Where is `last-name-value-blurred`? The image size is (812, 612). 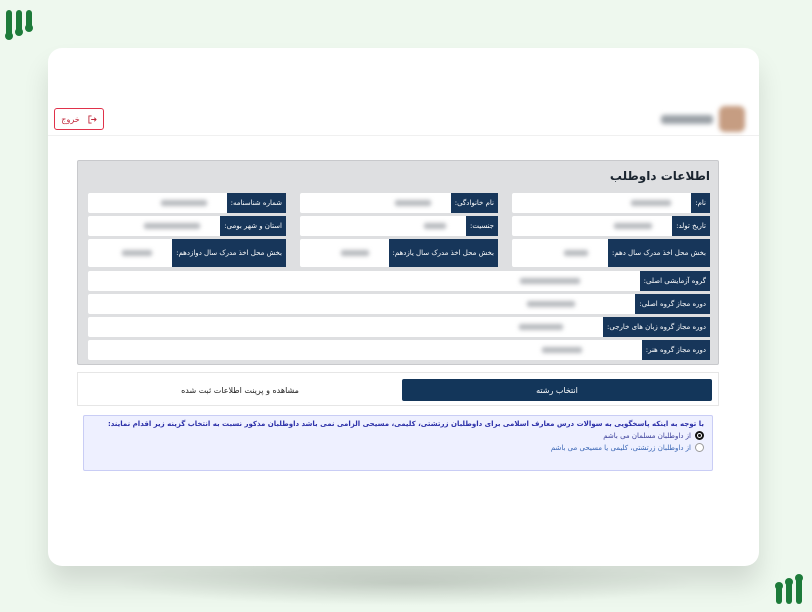 last-name-value-blurred is located at coordinates (412, 203).